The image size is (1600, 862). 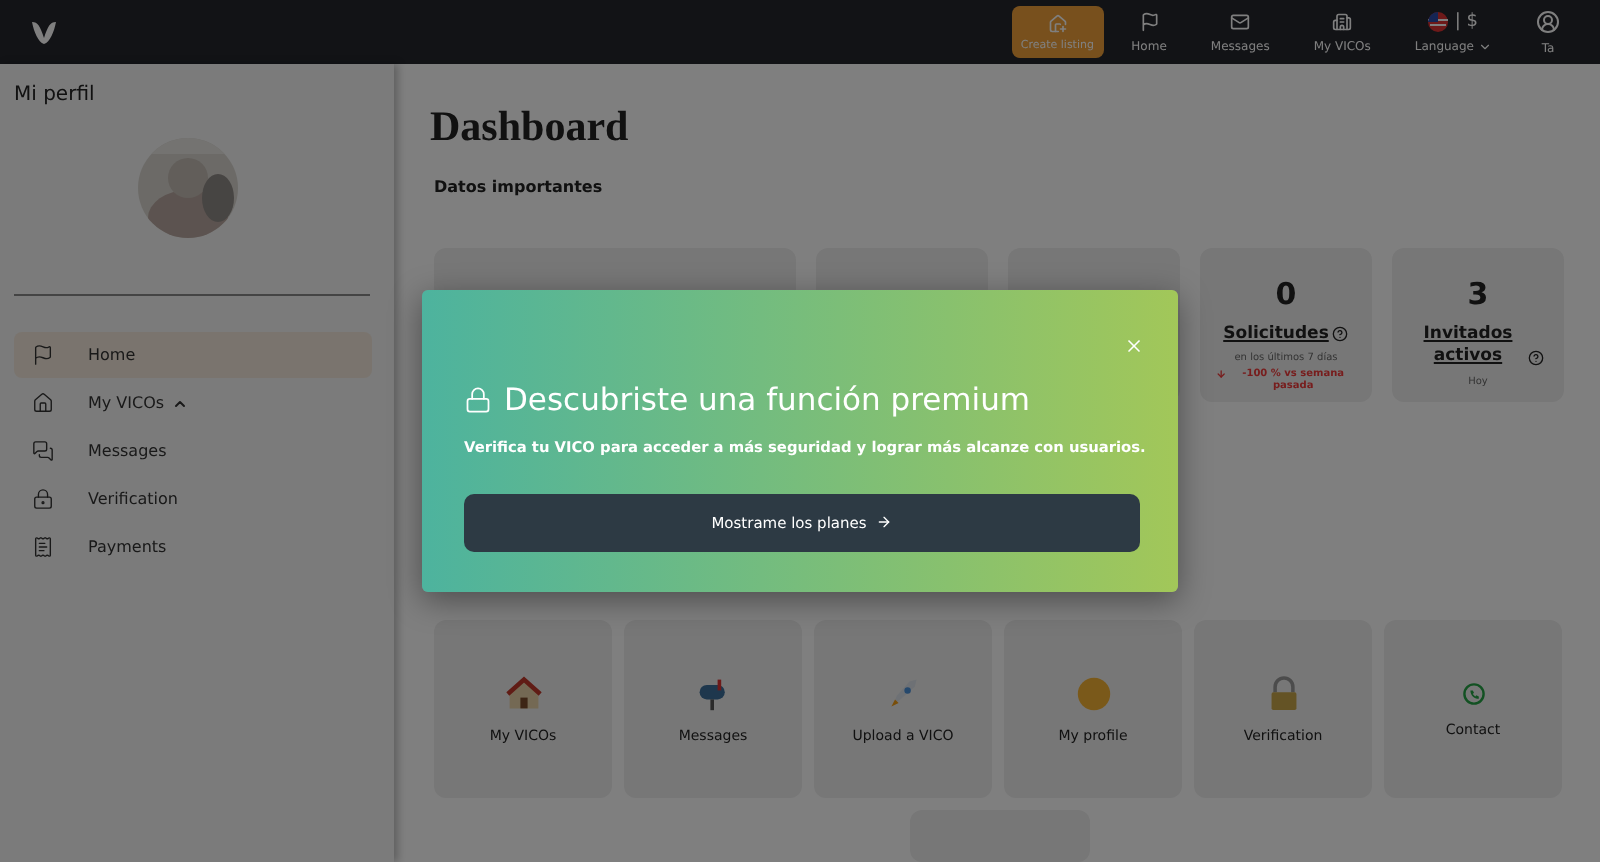 What do you see at coordinates (43, 547) in the screenshot?
I see `receipt-icon` at bounding box center [43, 547].